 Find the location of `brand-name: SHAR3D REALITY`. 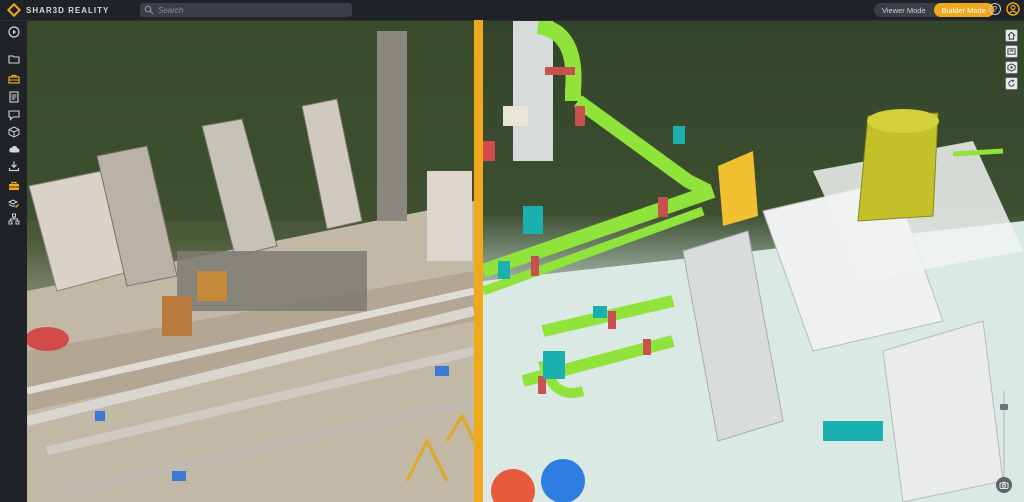

brand-name: SHAR3D REALITY is located at coordinates (68, 10).